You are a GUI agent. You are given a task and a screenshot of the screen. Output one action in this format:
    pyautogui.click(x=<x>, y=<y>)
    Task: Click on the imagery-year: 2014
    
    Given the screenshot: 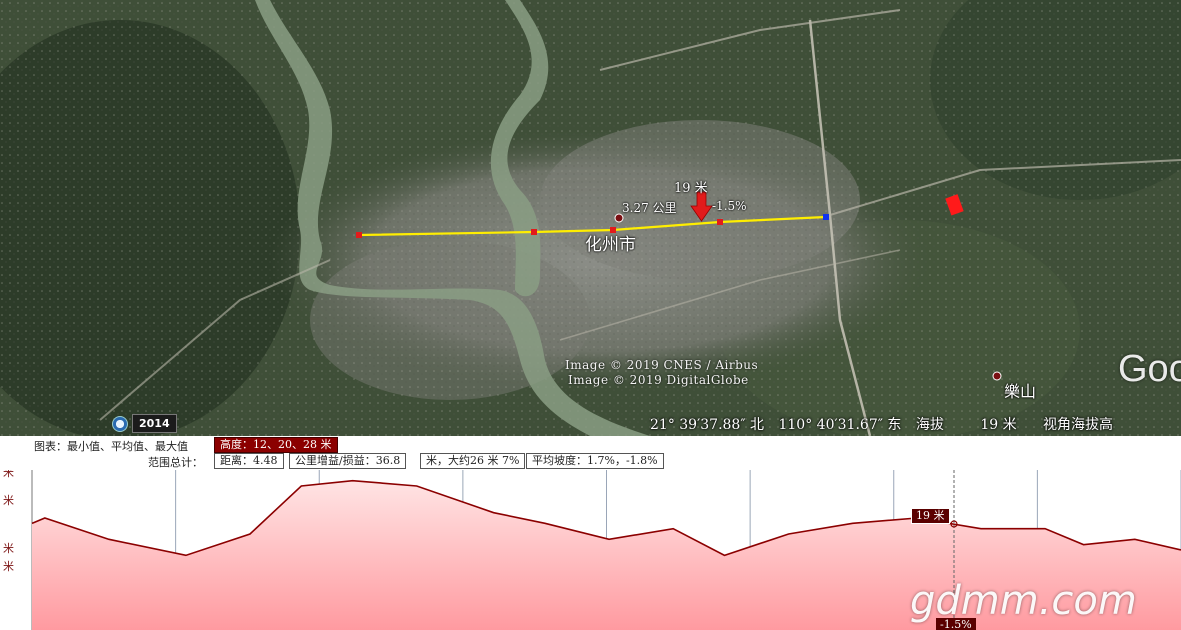 What is the action you would take?
    pyautogui.click(x=154, y=423)
    